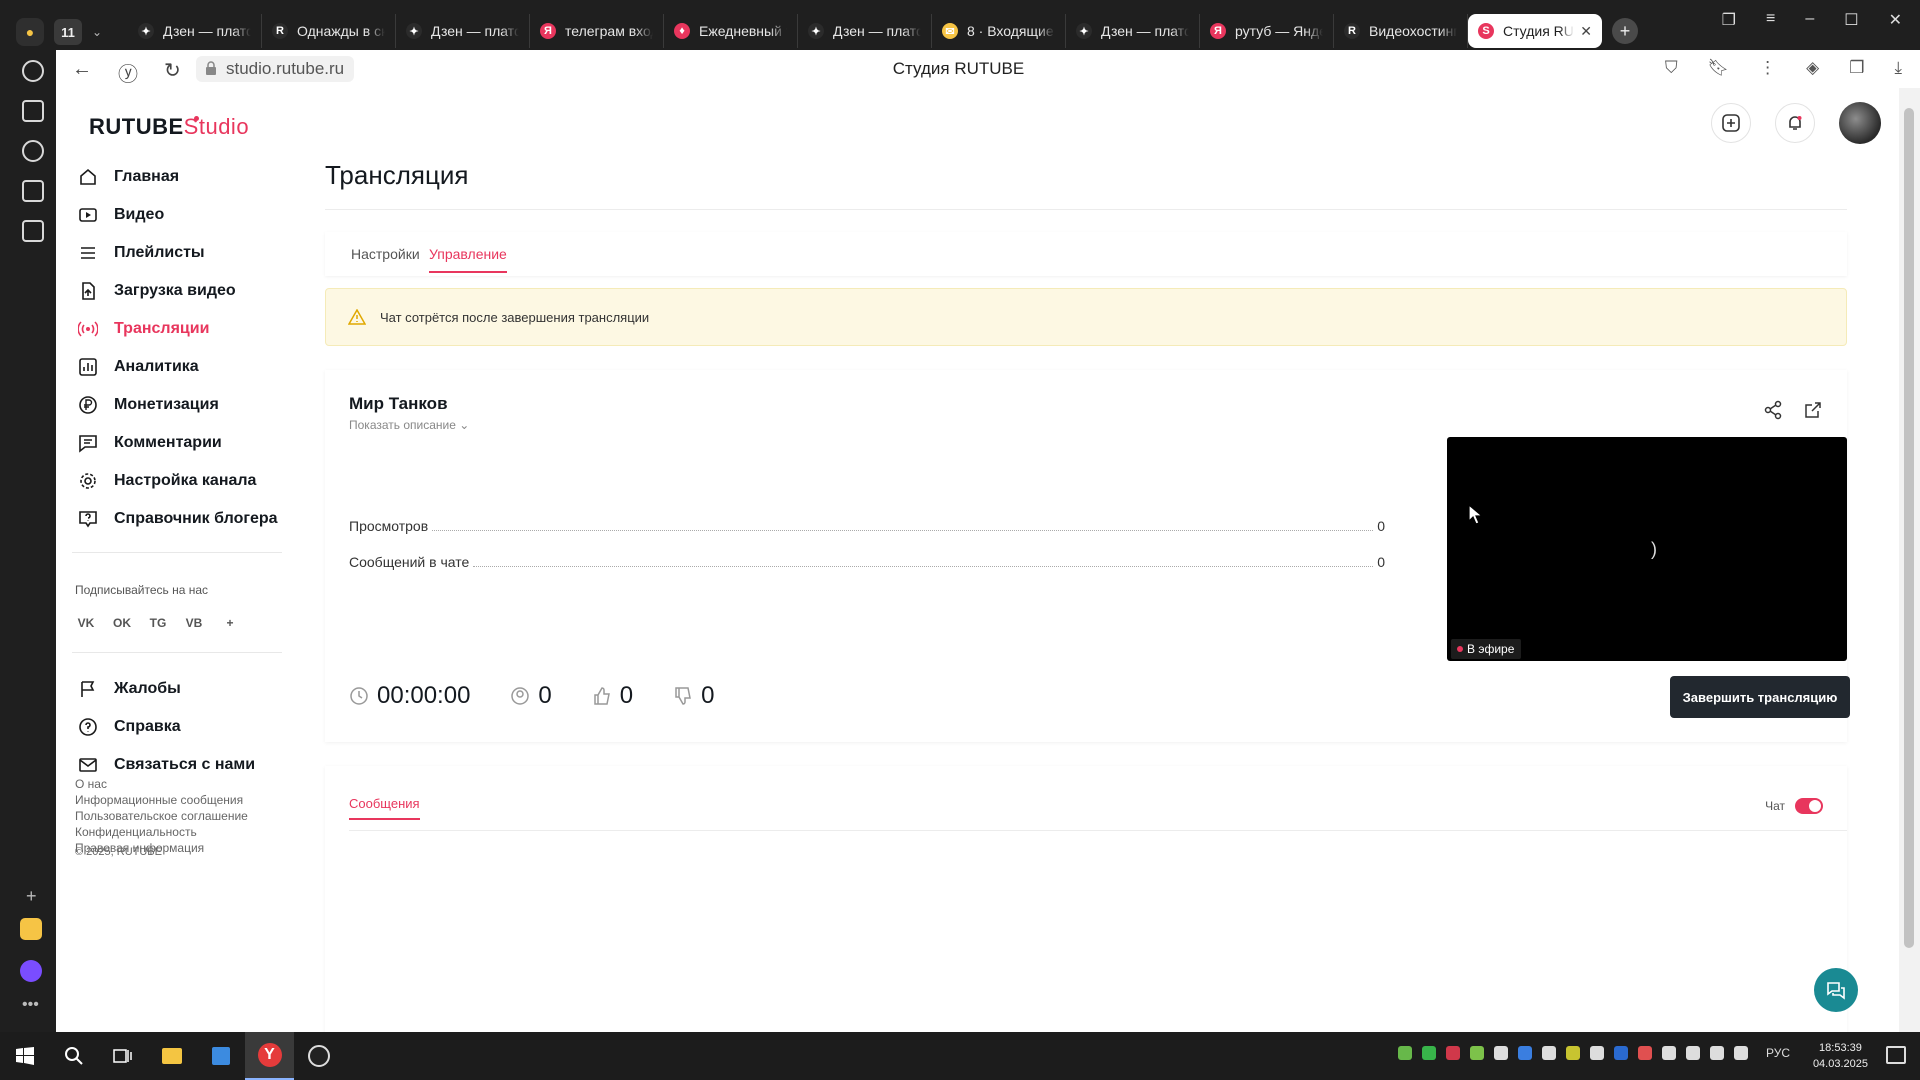 This screenshot has height=1080, width=1920. Describe the element at coordinates (1716, 1053) in the screenshot. I see `volume-icon` at that location.